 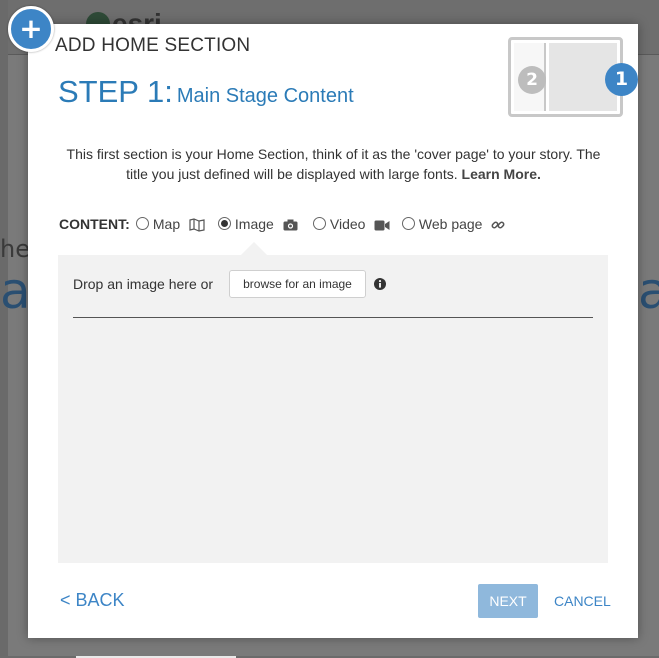 What do you see at coordinates (297, 284) in the screenshot?
I see `browse-image-button: browse for an image` at bounding box center [297, 284].